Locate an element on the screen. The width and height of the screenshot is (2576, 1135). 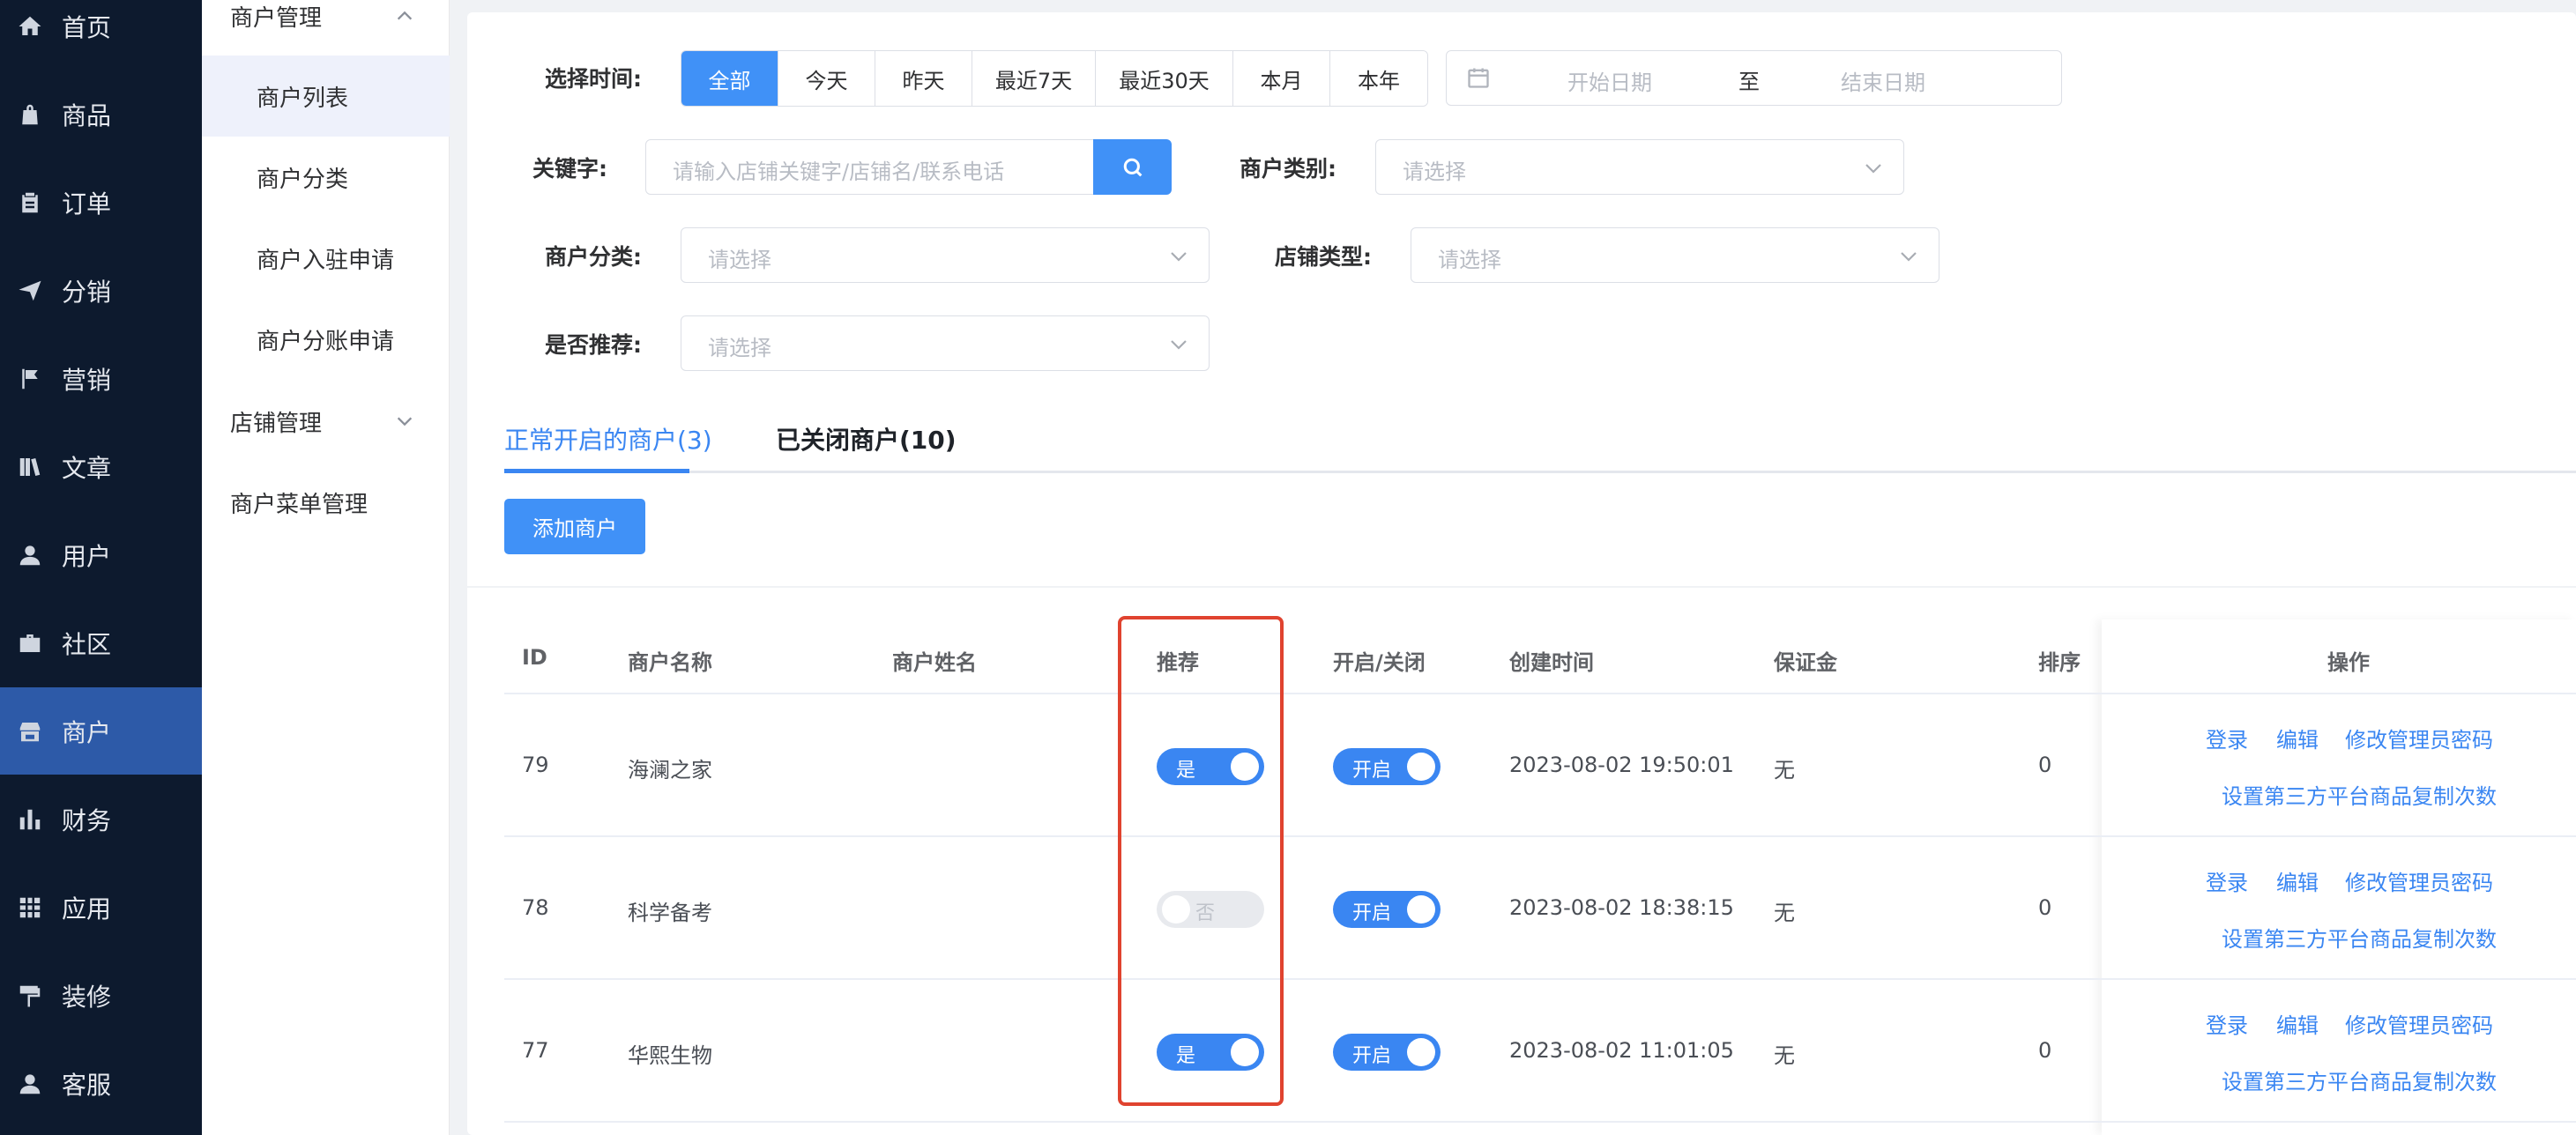
cell-created: 2023-08-02 11:01:05 is located at coordinates (1621, 1050).